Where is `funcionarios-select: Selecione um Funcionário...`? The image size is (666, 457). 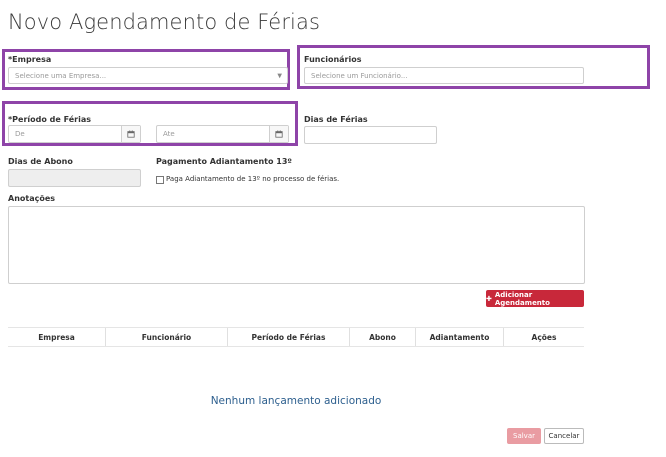 funcionarios-select: Selecione um Funcionário... is located at coordinates (444, 75).